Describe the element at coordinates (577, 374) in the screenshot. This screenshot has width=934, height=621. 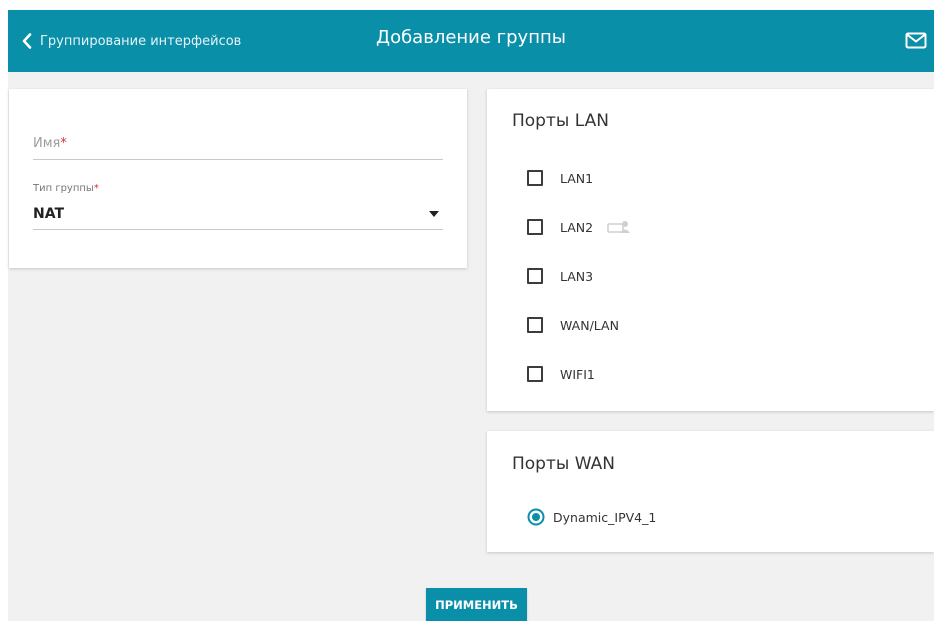
I see `port-label: WIFI1` at that location.